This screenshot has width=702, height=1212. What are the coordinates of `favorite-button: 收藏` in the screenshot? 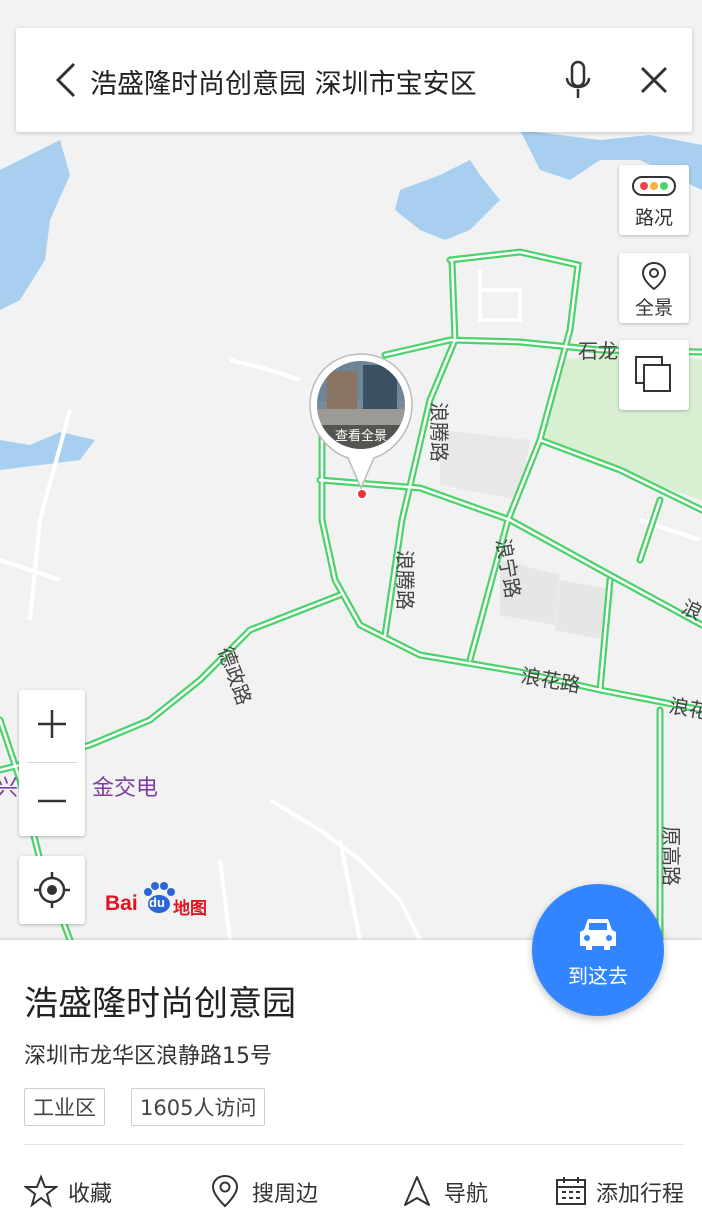 It's located at (84, 1190).